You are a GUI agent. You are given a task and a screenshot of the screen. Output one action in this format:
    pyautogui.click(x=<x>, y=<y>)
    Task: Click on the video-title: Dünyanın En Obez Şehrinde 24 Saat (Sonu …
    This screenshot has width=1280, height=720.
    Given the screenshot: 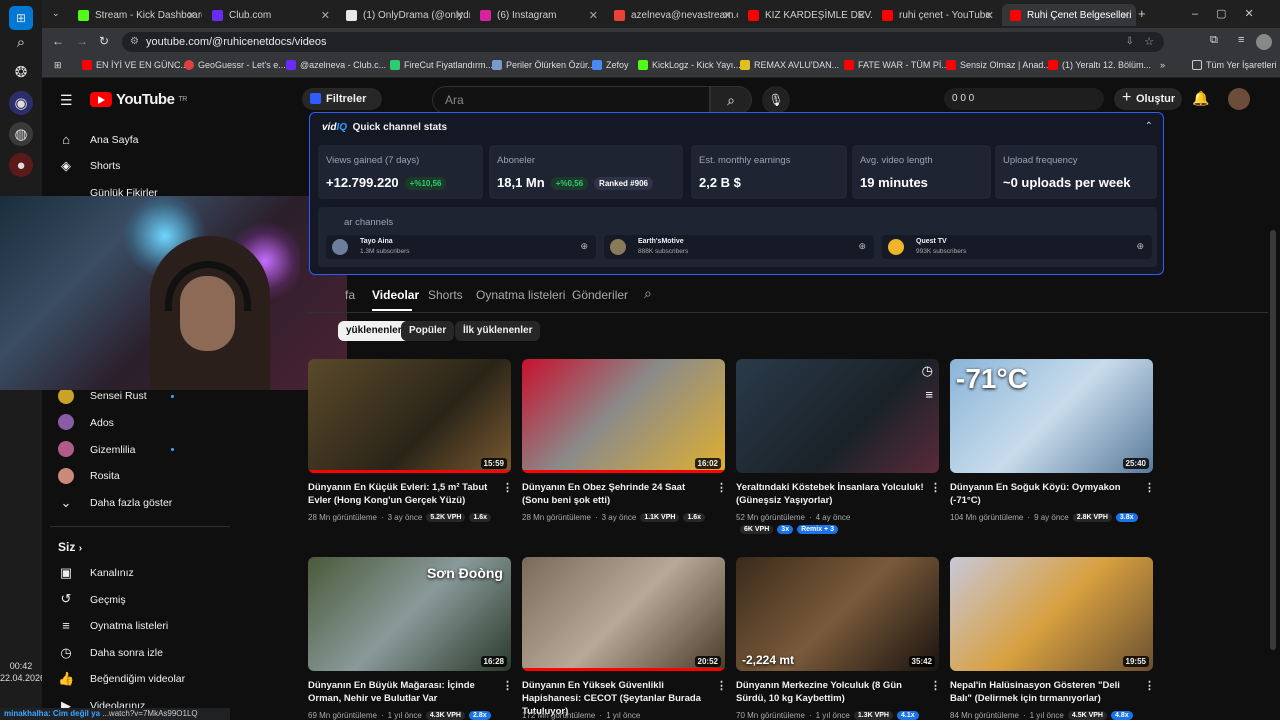 What is the action you would take?
    pyautogui.click(x=616, y=494)
    